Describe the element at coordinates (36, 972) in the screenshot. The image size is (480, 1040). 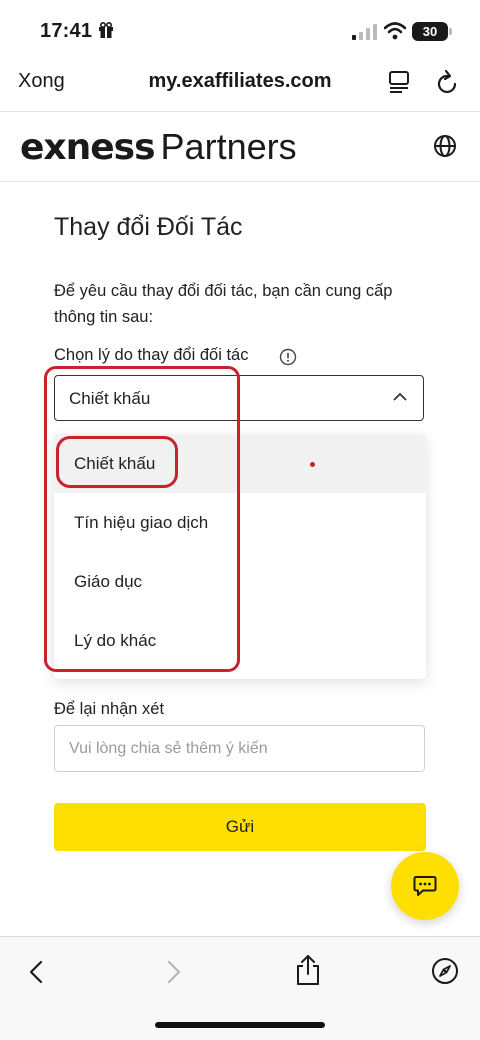
I see `back-icon` at that location.